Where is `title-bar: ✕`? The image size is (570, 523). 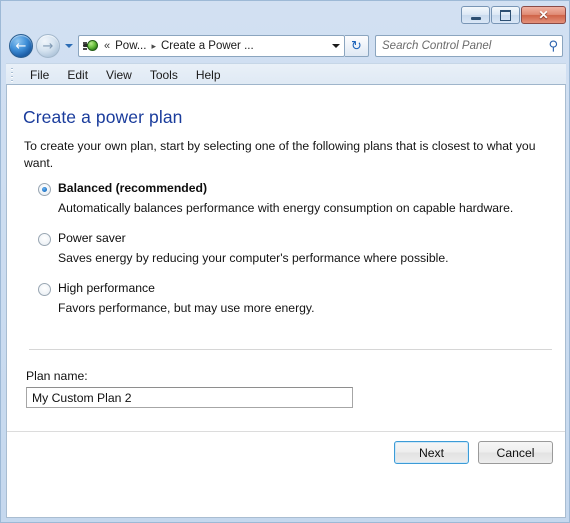
title-bar: ✕ is located at coordinates (285, 15).